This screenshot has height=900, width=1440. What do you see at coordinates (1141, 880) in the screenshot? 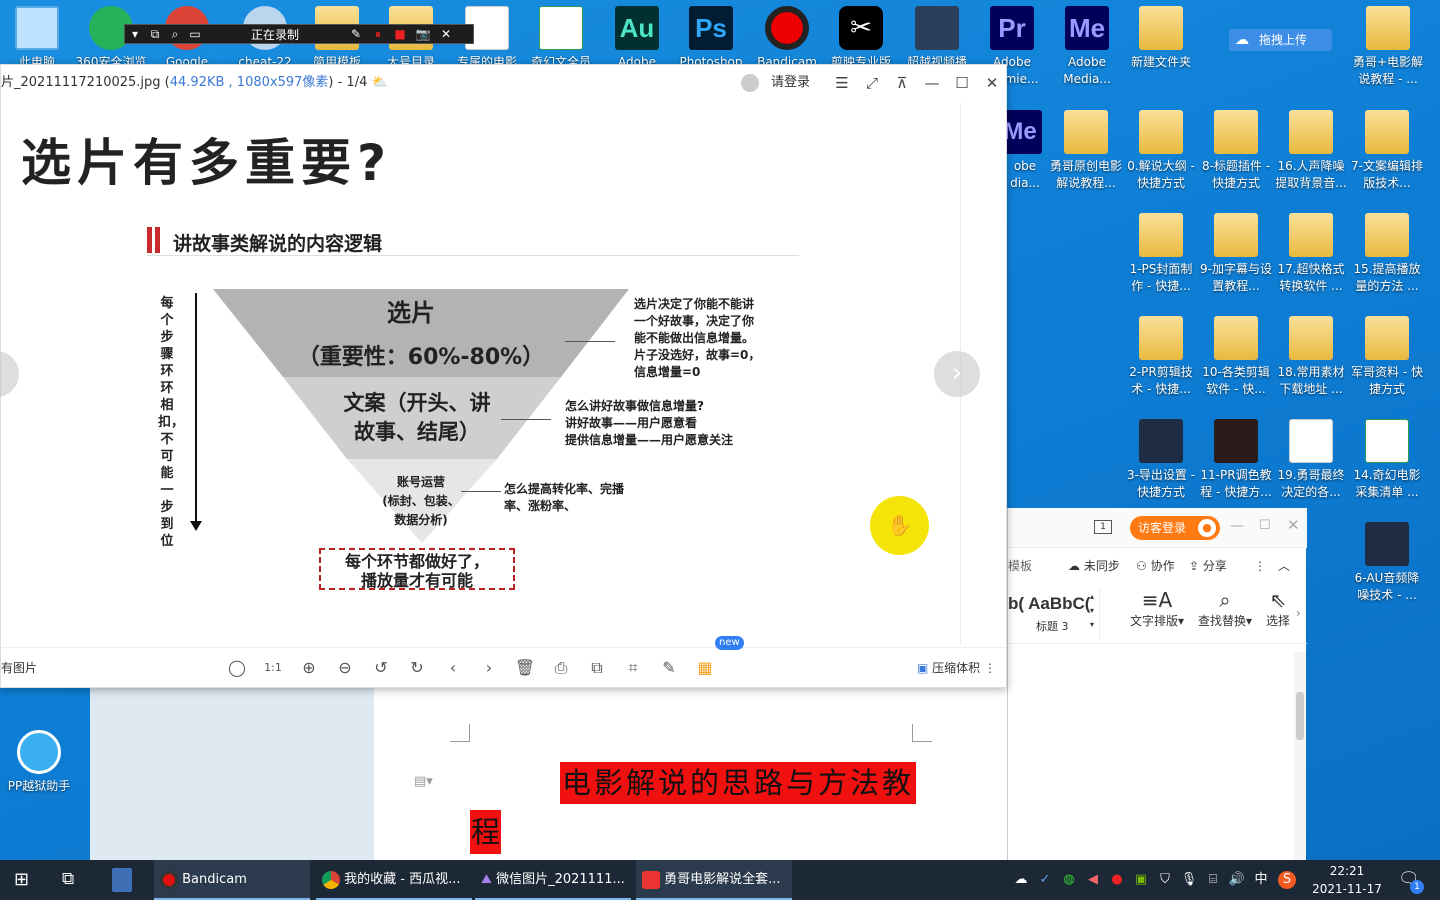
I see `nvidia-icon: ▣` at bounding box center [1141, 880].